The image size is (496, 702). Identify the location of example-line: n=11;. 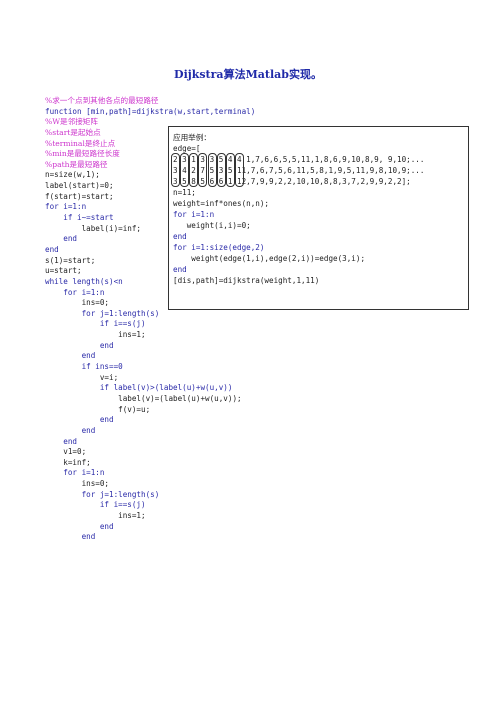
(184, 192).